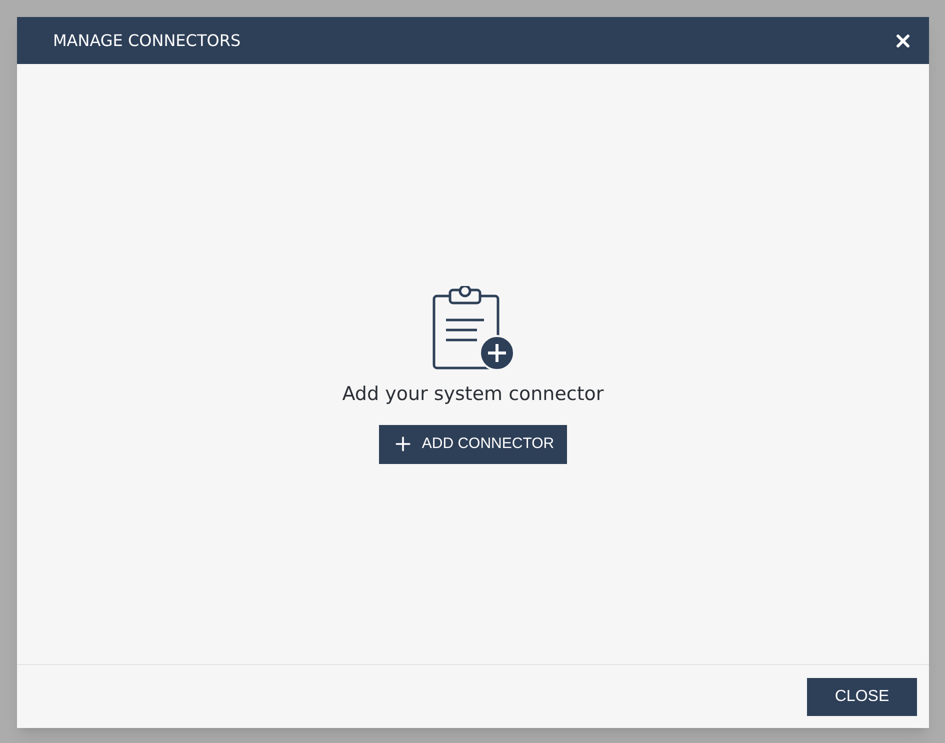  I want to click on add-connector-button: ADD CONNECTOR, so click(473, 444).